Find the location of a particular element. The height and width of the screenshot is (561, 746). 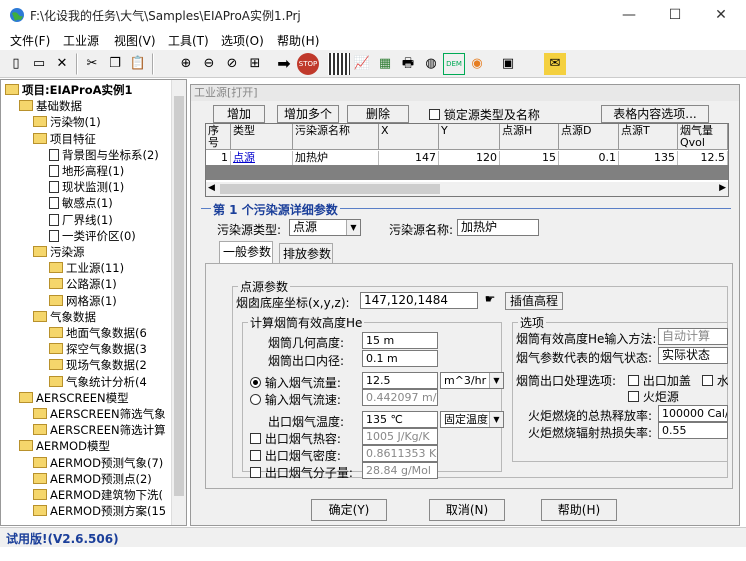

tree-scrollbar is located at coordinates (178, 302).